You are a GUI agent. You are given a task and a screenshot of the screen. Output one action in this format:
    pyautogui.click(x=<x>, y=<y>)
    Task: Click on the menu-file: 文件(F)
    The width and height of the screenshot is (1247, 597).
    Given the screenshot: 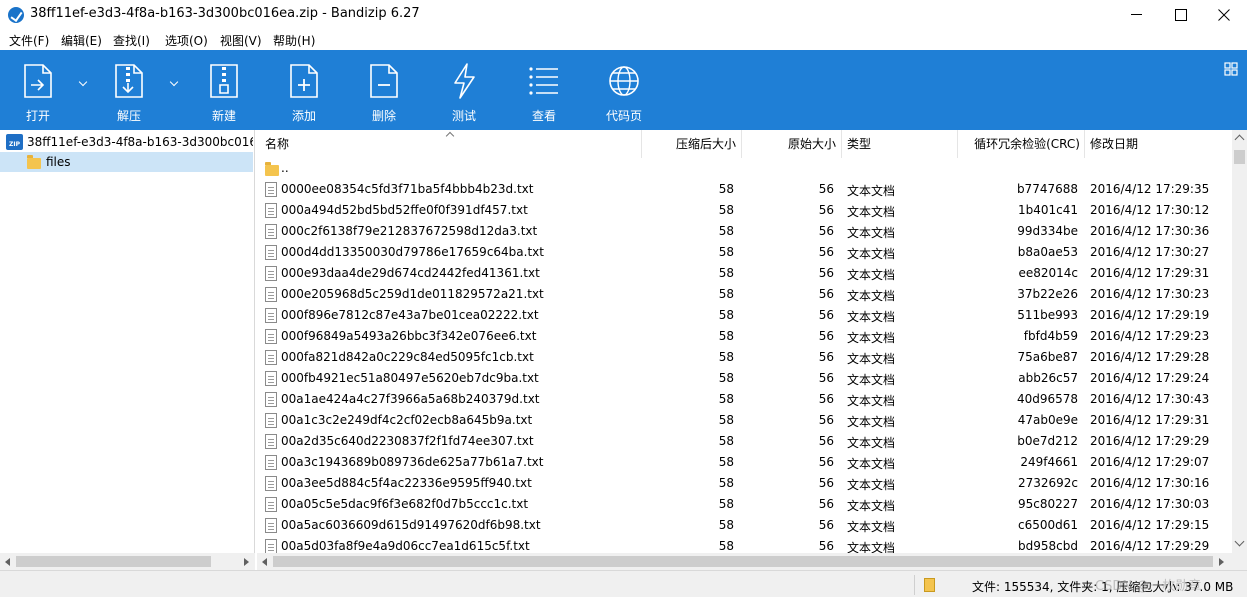 What is the action you would take?
    pyautogui.click(x=29, y=40)
    